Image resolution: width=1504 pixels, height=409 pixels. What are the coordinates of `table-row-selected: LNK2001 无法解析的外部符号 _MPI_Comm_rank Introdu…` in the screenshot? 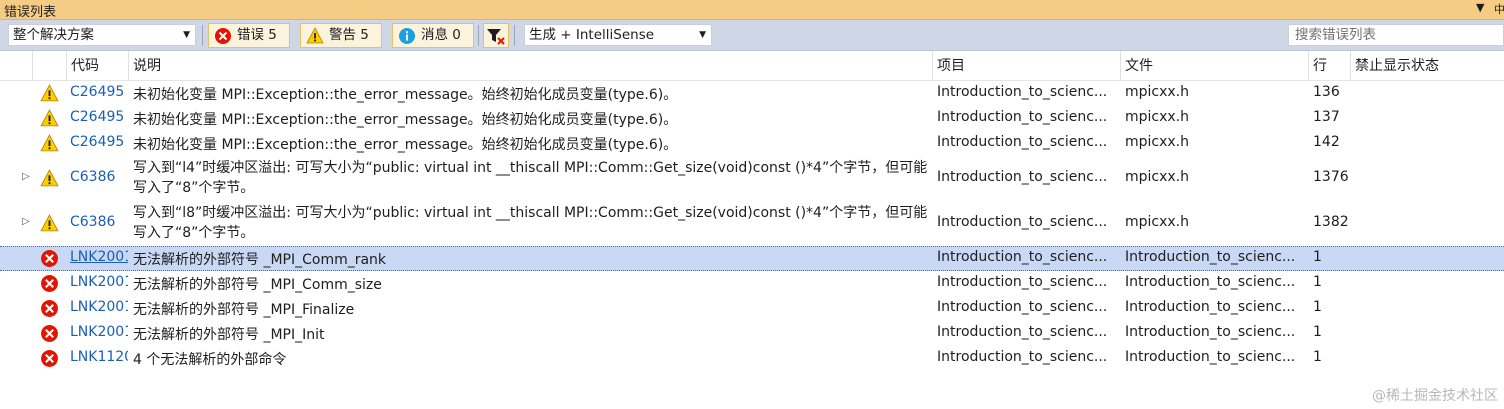 It's located at (752, 258).